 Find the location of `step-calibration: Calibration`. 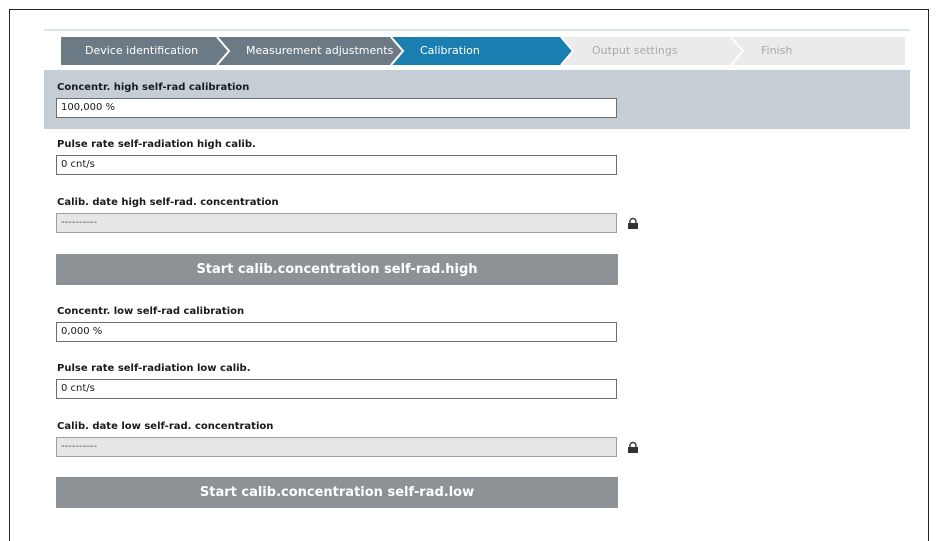

step-calibration: Calibration is located at coordinates (478, 51).